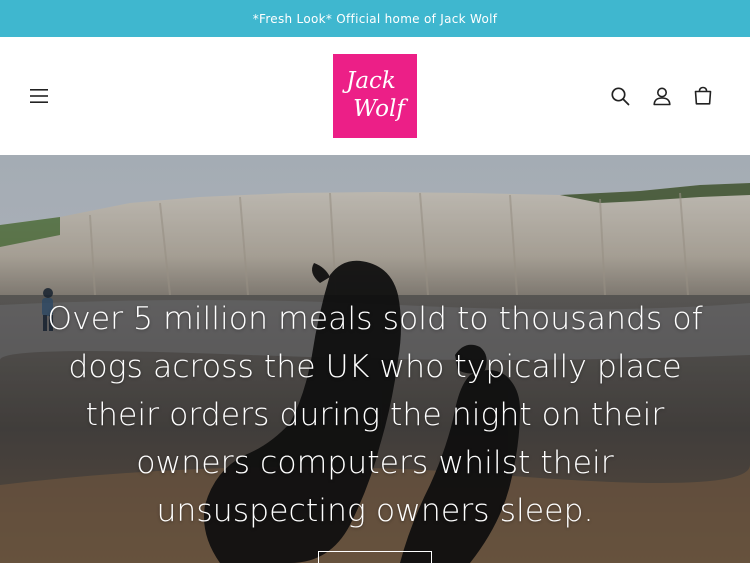  I want to click on hamburger-menu-icon, so click(39, 96).